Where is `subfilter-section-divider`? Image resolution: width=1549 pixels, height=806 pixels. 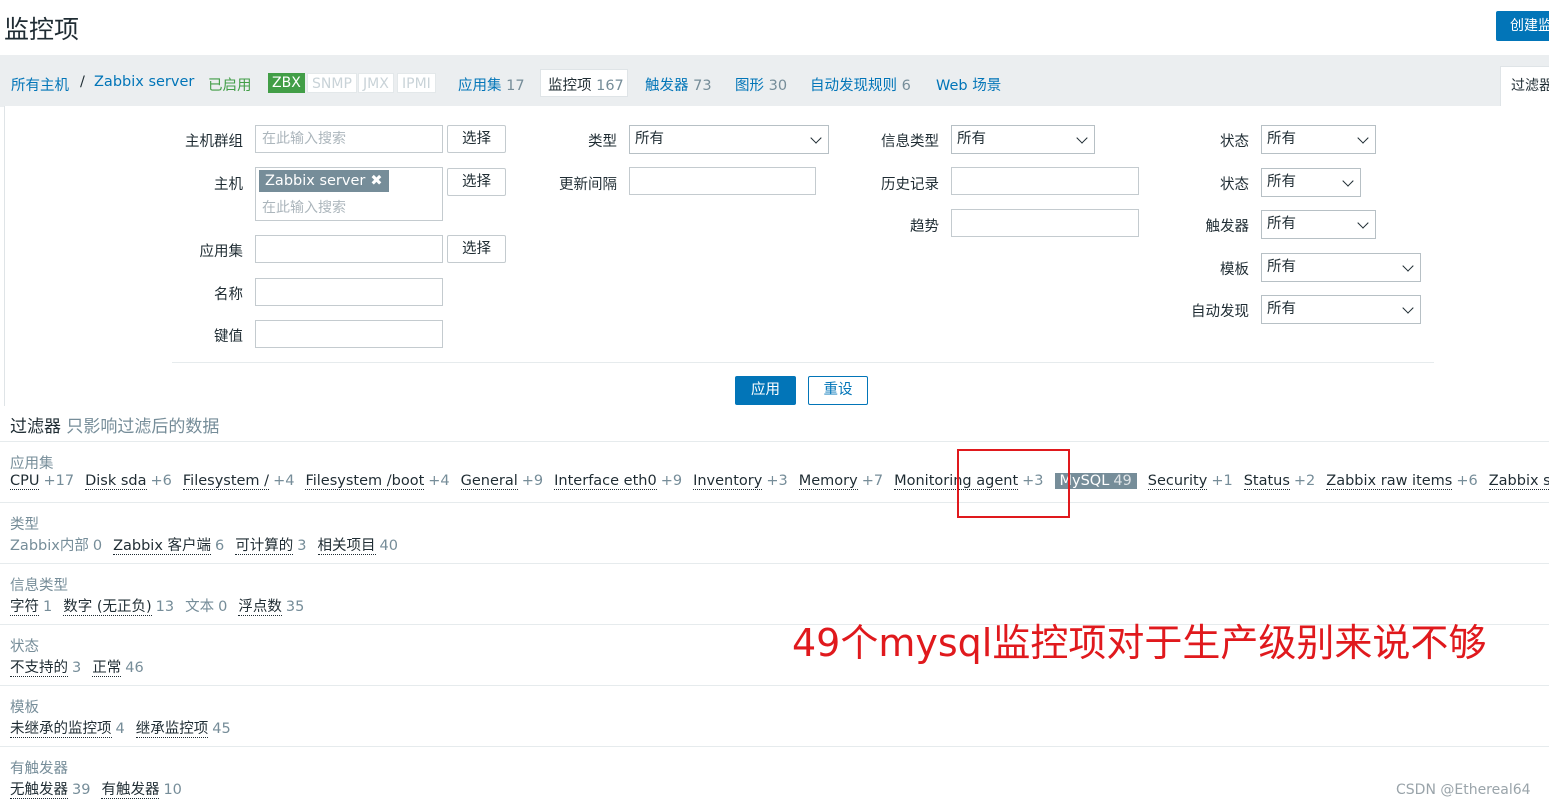 subfilter-section-divider is located at coordinates (774, 746).